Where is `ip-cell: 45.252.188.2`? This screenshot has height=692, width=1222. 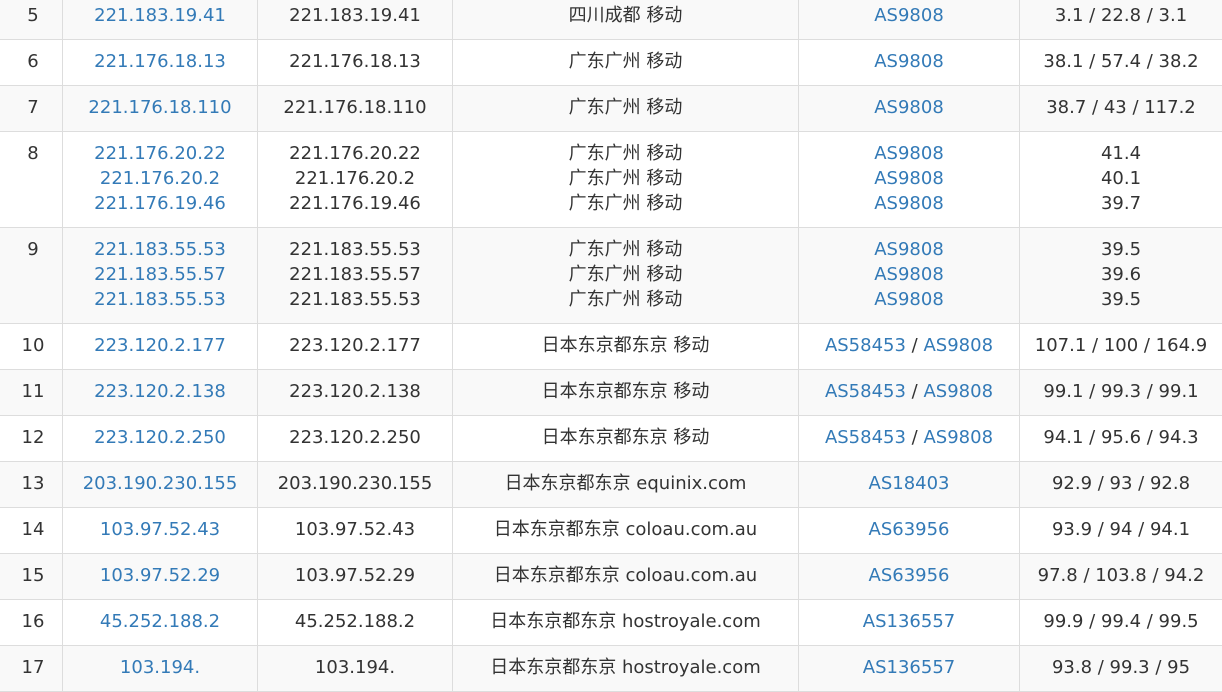 ip-cell: 45.252.188.2 is located at coordinates (160, 622).